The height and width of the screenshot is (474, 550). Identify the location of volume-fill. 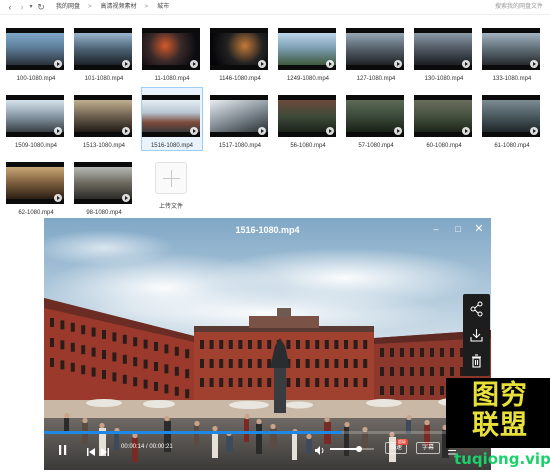
(344, 449).